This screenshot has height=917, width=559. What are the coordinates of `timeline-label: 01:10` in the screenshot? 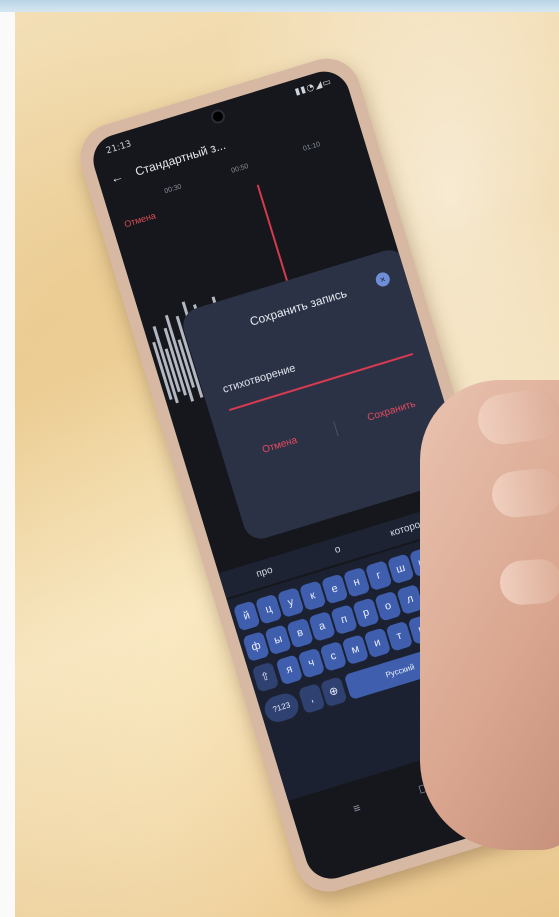 It's located at (312, 147).